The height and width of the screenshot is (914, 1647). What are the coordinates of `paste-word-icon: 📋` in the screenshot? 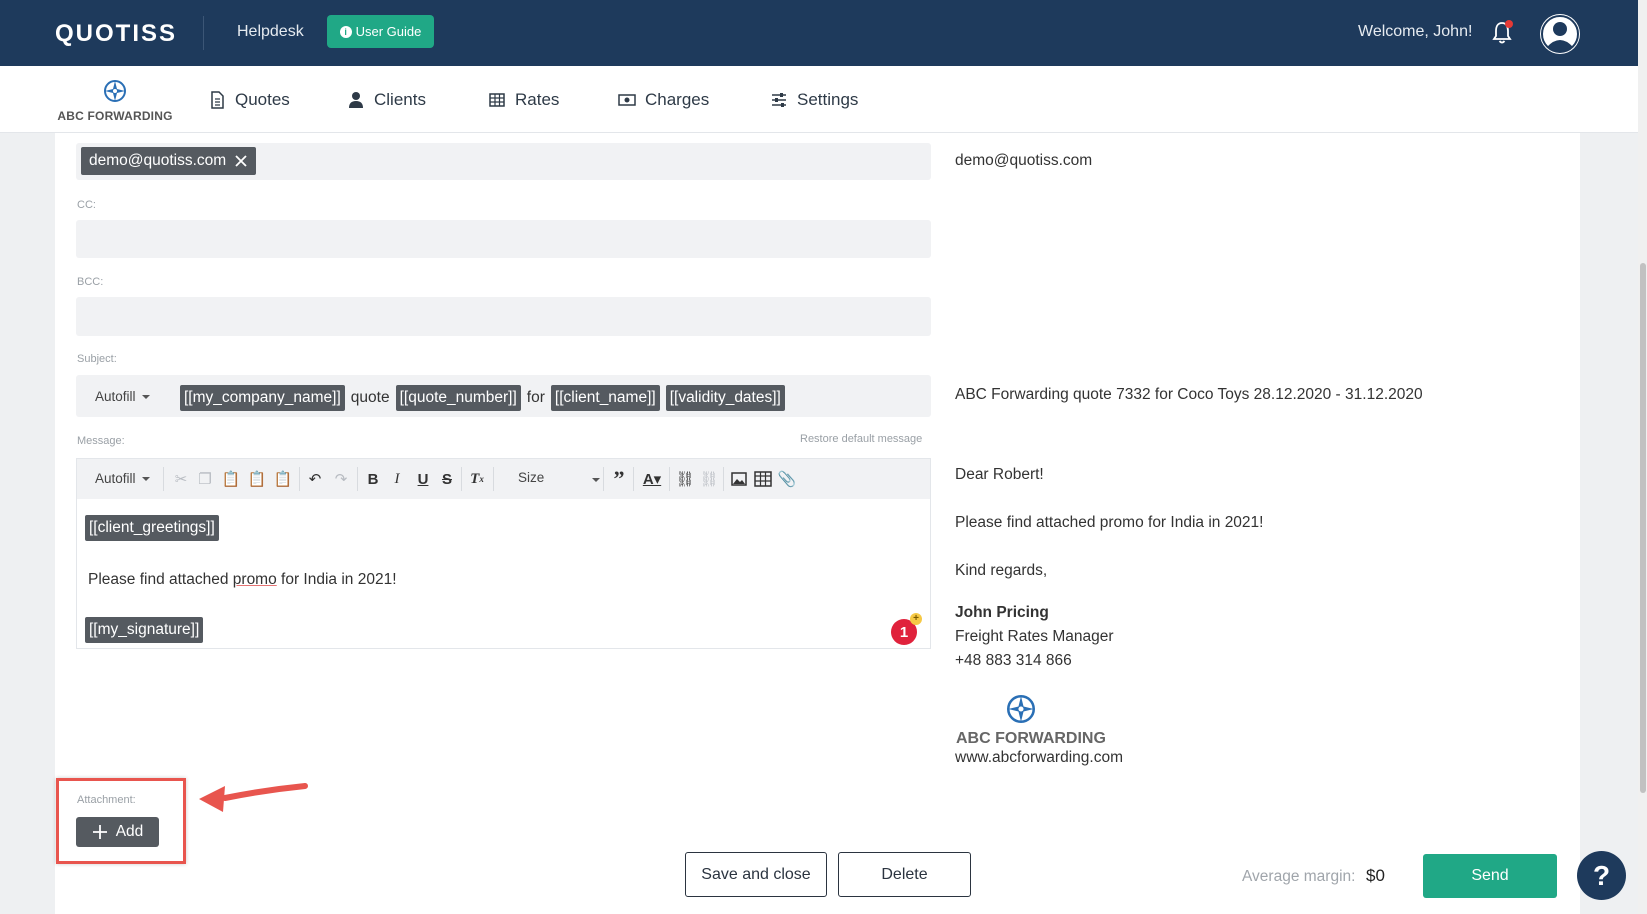 It's located at (283, 479).